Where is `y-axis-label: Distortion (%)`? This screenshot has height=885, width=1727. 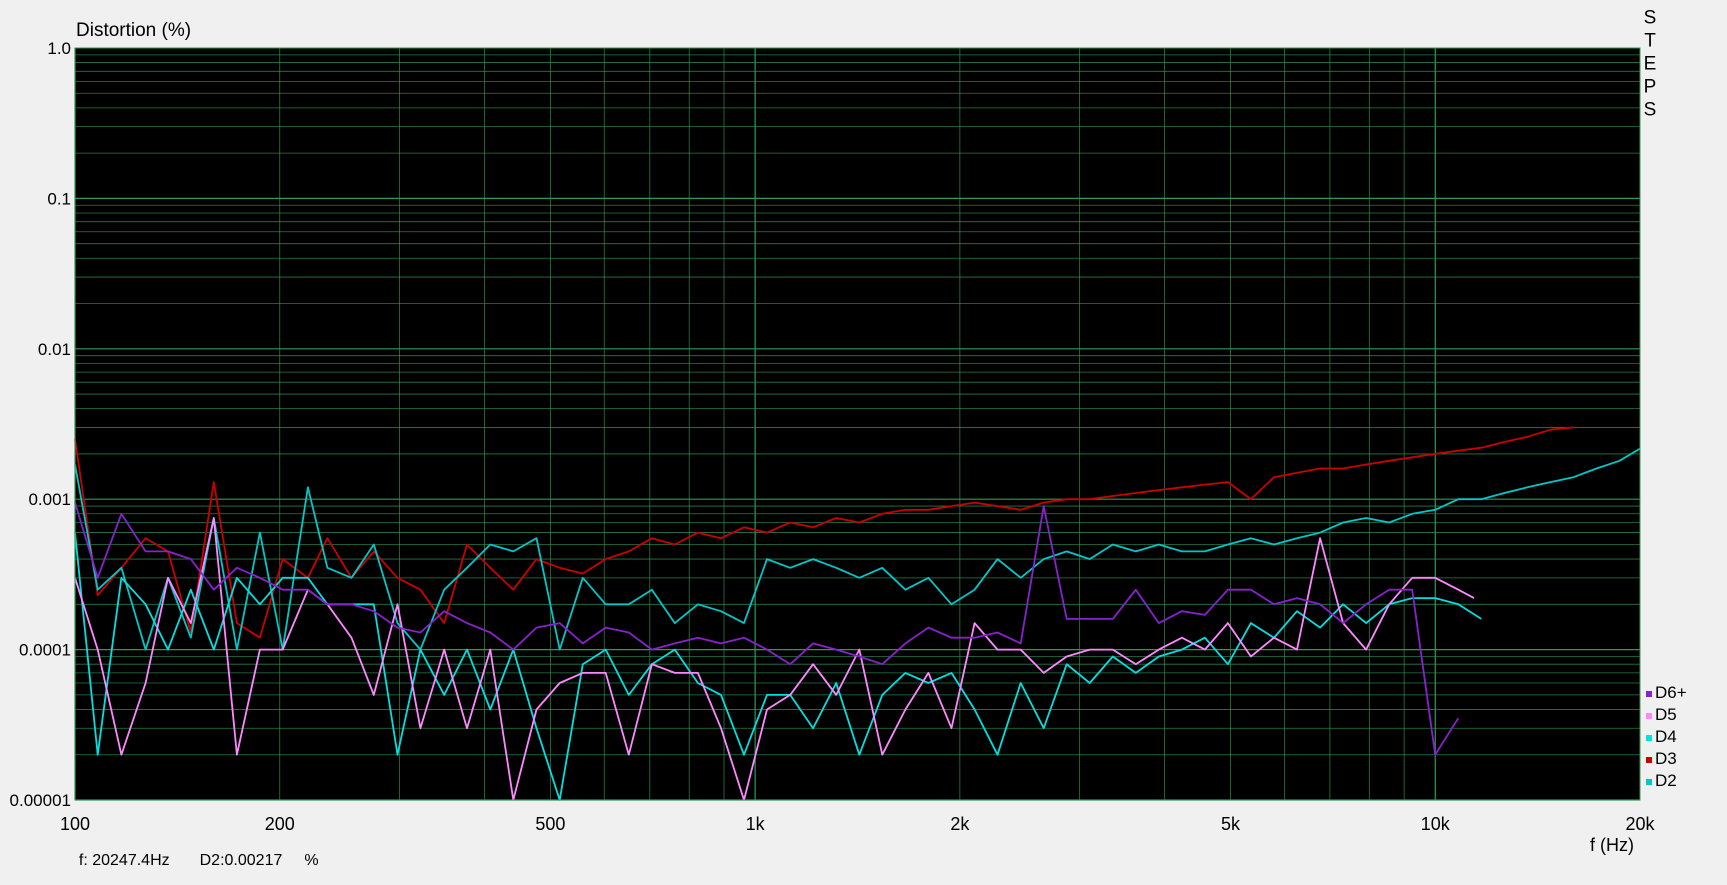 y-axis-label: Distortion (%) is located at coordinates (133, 30).